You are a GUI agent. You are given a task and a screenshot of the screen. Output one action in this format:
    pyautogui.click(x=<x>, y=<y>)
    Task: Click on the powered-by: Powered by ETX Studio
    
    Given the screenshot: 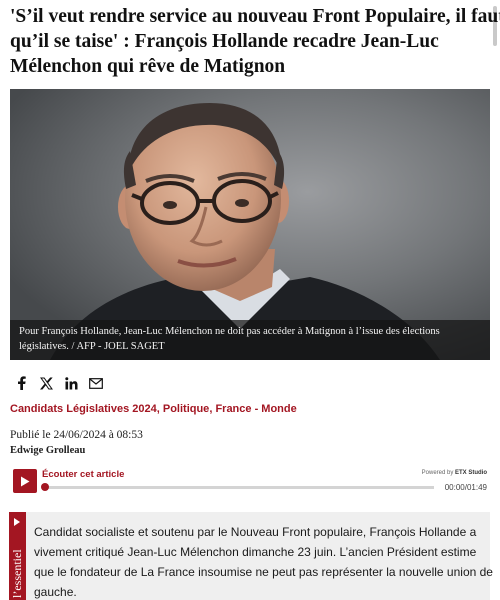 What is the action you would take?
    pyautogui.click(x=454, y=473)
    